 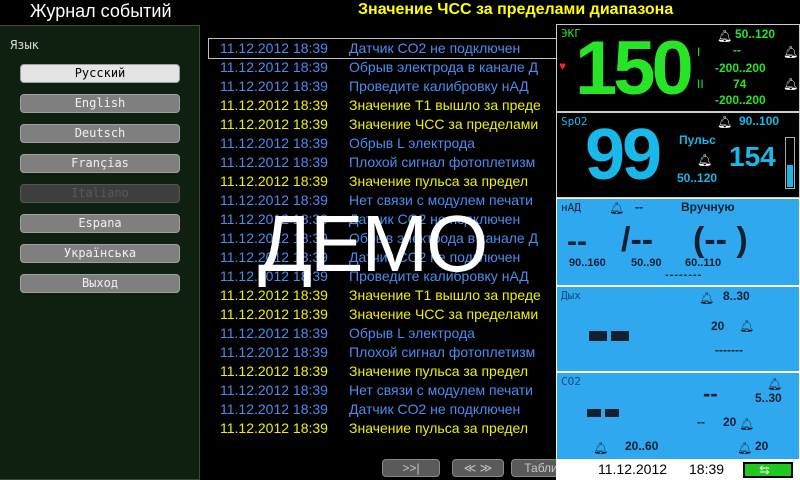 I want to click on spo2-panel: SpO2 99 🔔︎ 90..100 Пульс 🔔︎ 154 50..120, so click(x=678, y=155).